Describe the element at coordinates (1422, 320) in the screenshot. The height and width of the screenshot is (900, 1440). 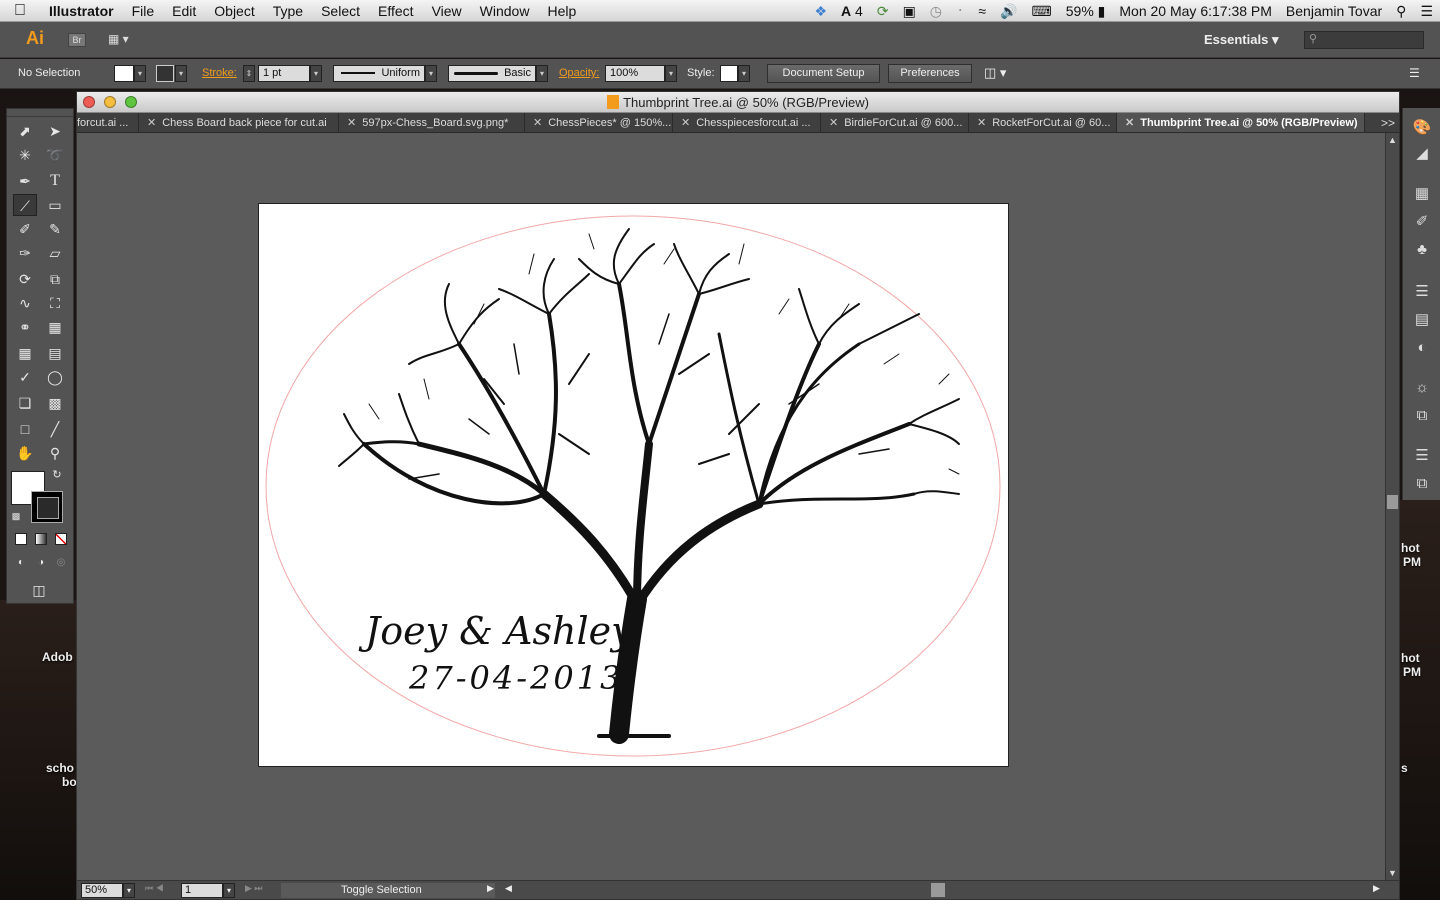
I see `gradient-panel-icon: ▤` at that location.